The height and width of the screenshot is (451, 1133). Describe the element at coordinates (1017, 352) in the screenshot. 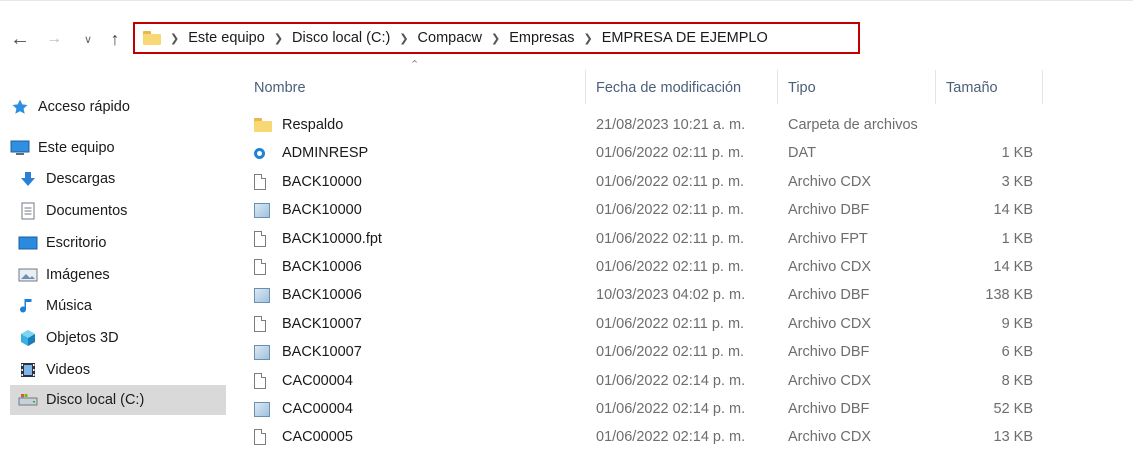

I see `file-size: 6 KB` at that location.